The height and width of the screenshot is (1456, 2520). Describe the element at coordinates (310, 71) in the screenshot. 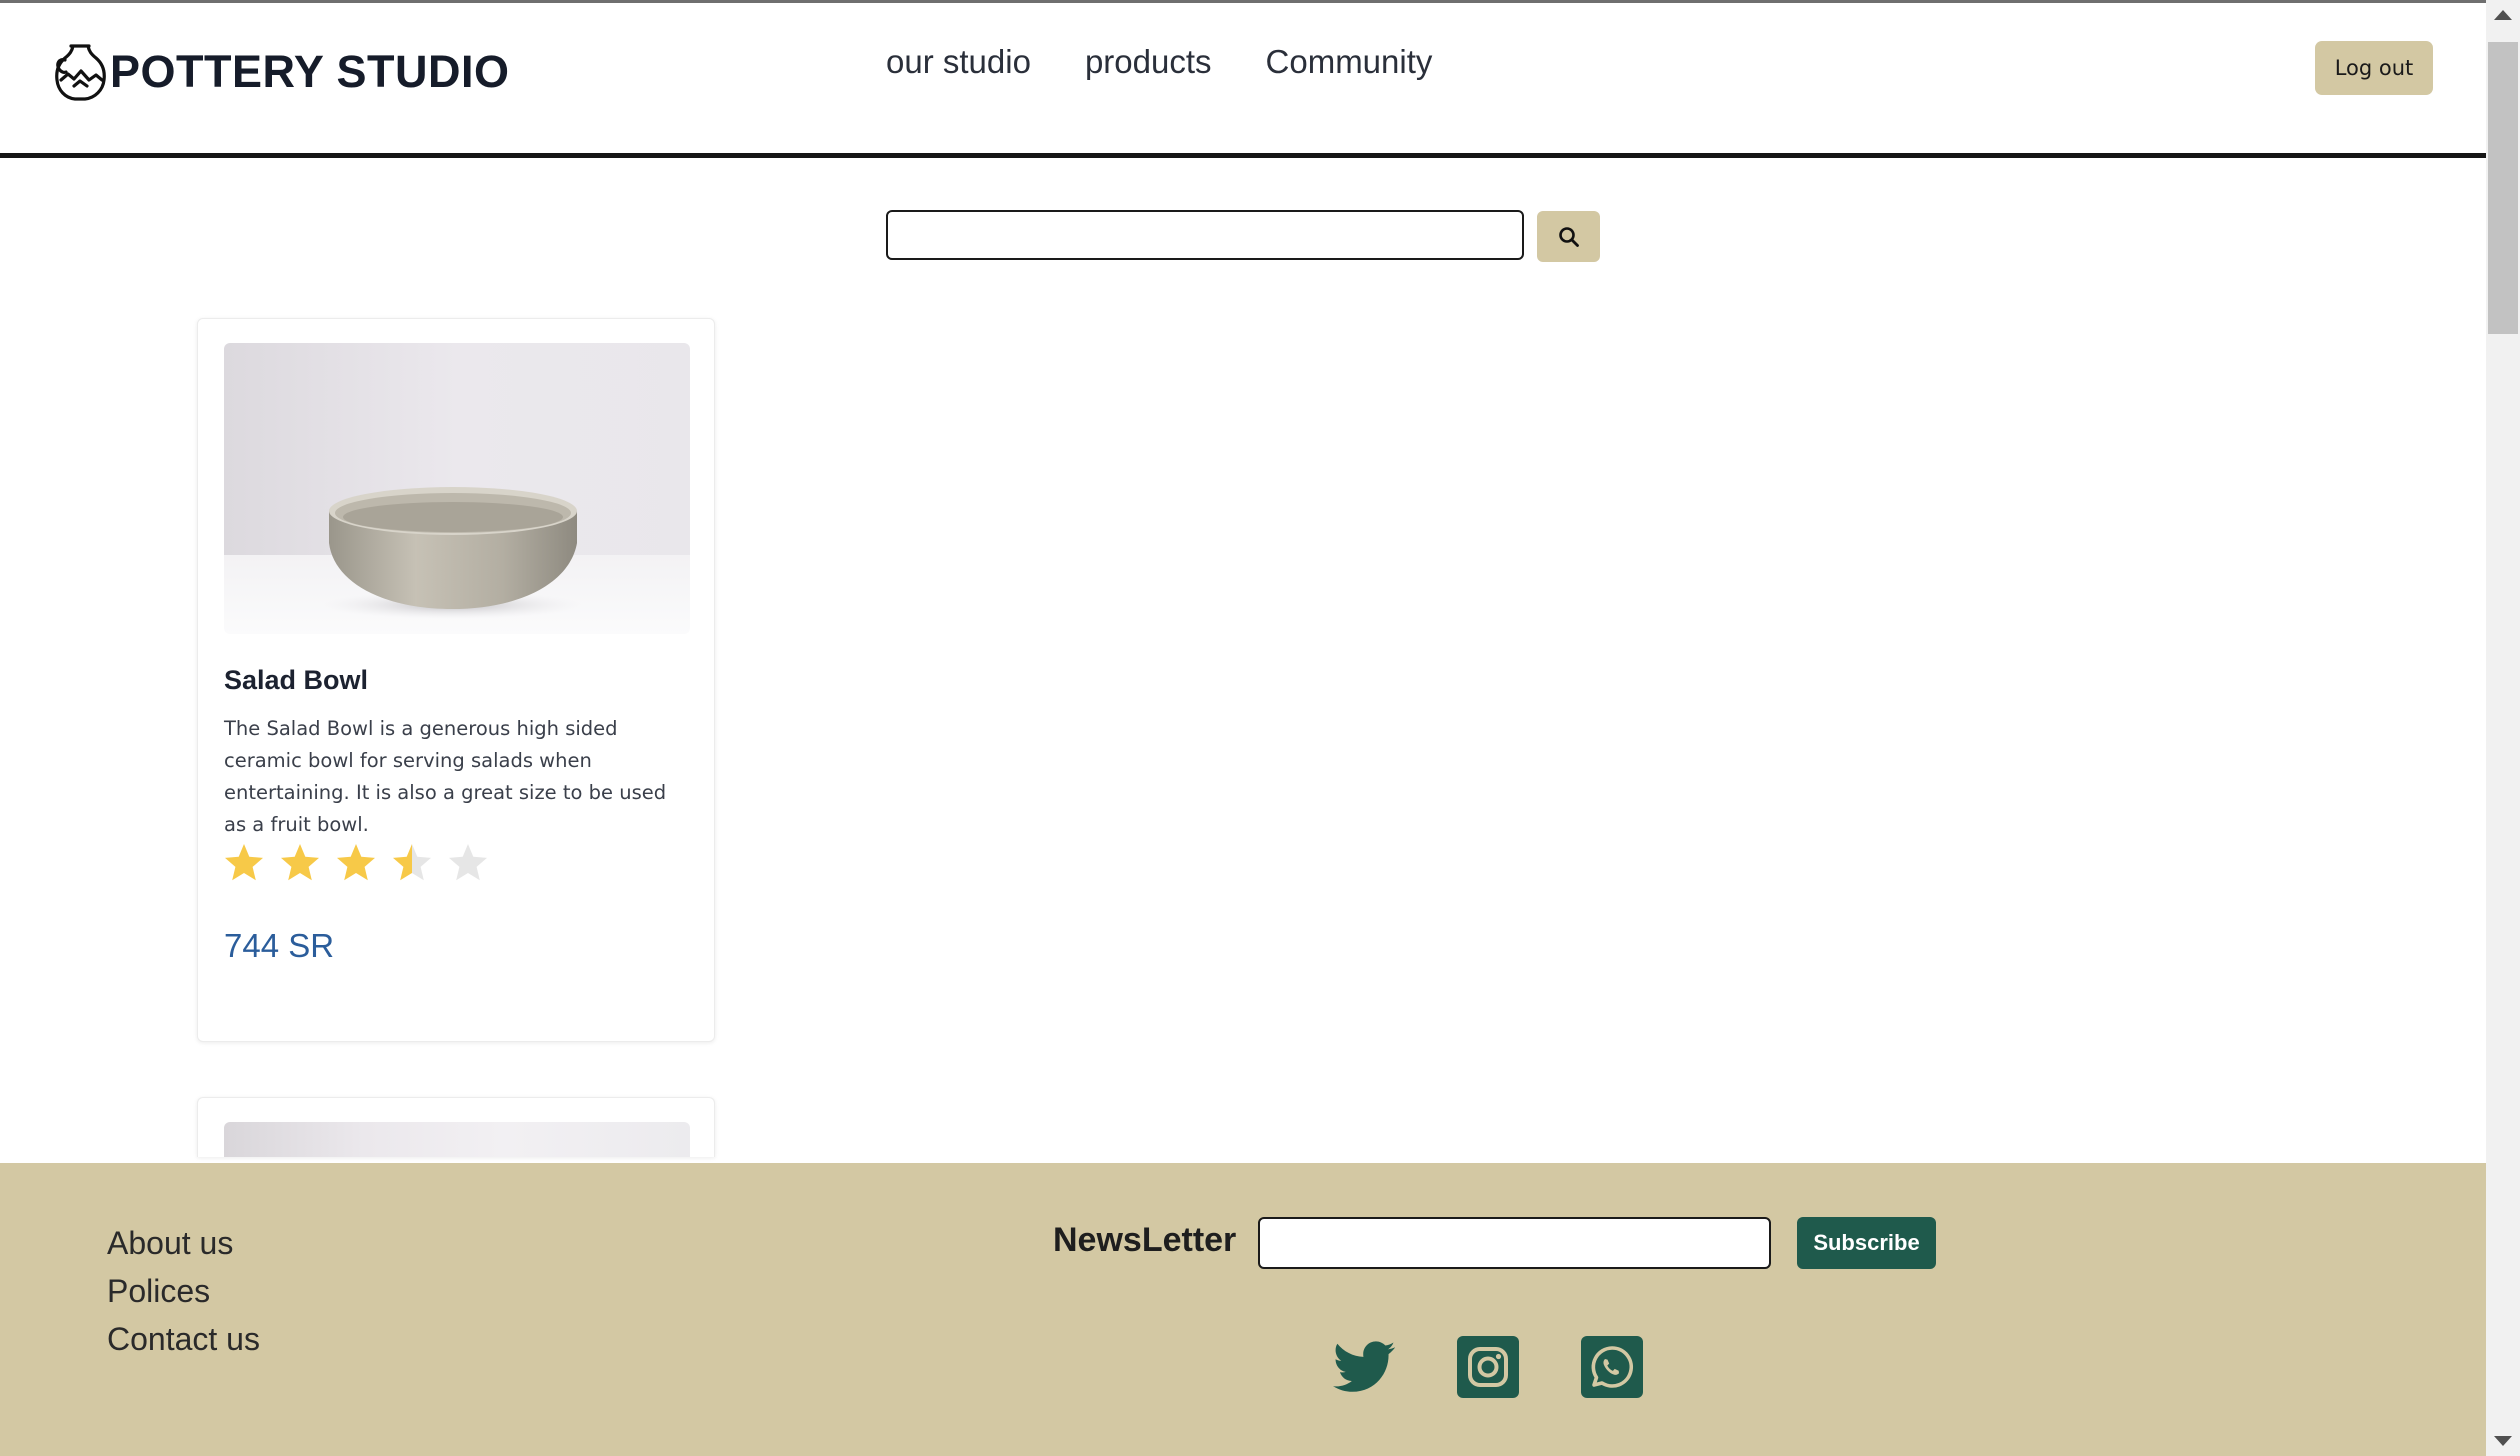

I see `brand-name: POTTERY STUDIO` at that location.